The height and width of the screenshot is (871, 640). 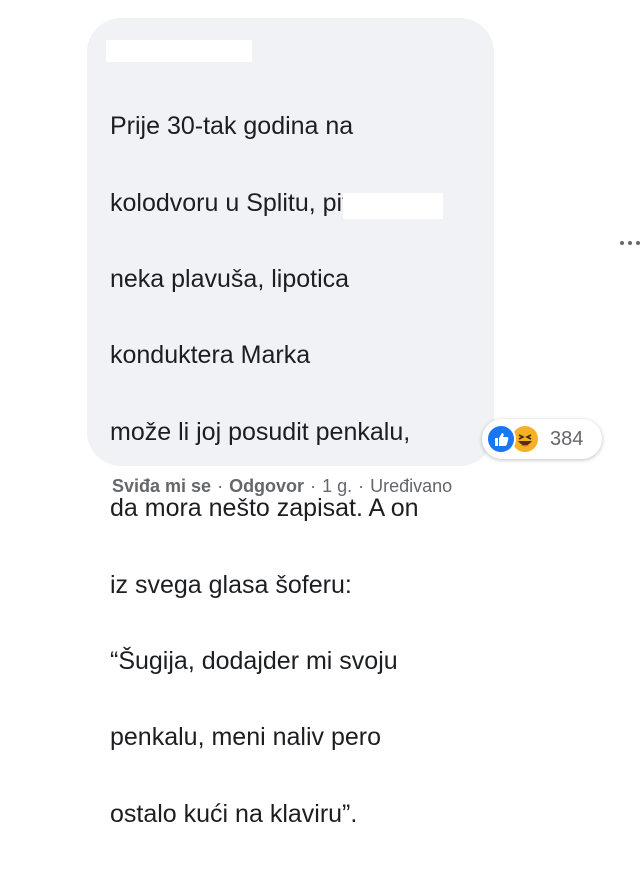 I want to click on reactions-summary: 384, so click(x=542, y=439).